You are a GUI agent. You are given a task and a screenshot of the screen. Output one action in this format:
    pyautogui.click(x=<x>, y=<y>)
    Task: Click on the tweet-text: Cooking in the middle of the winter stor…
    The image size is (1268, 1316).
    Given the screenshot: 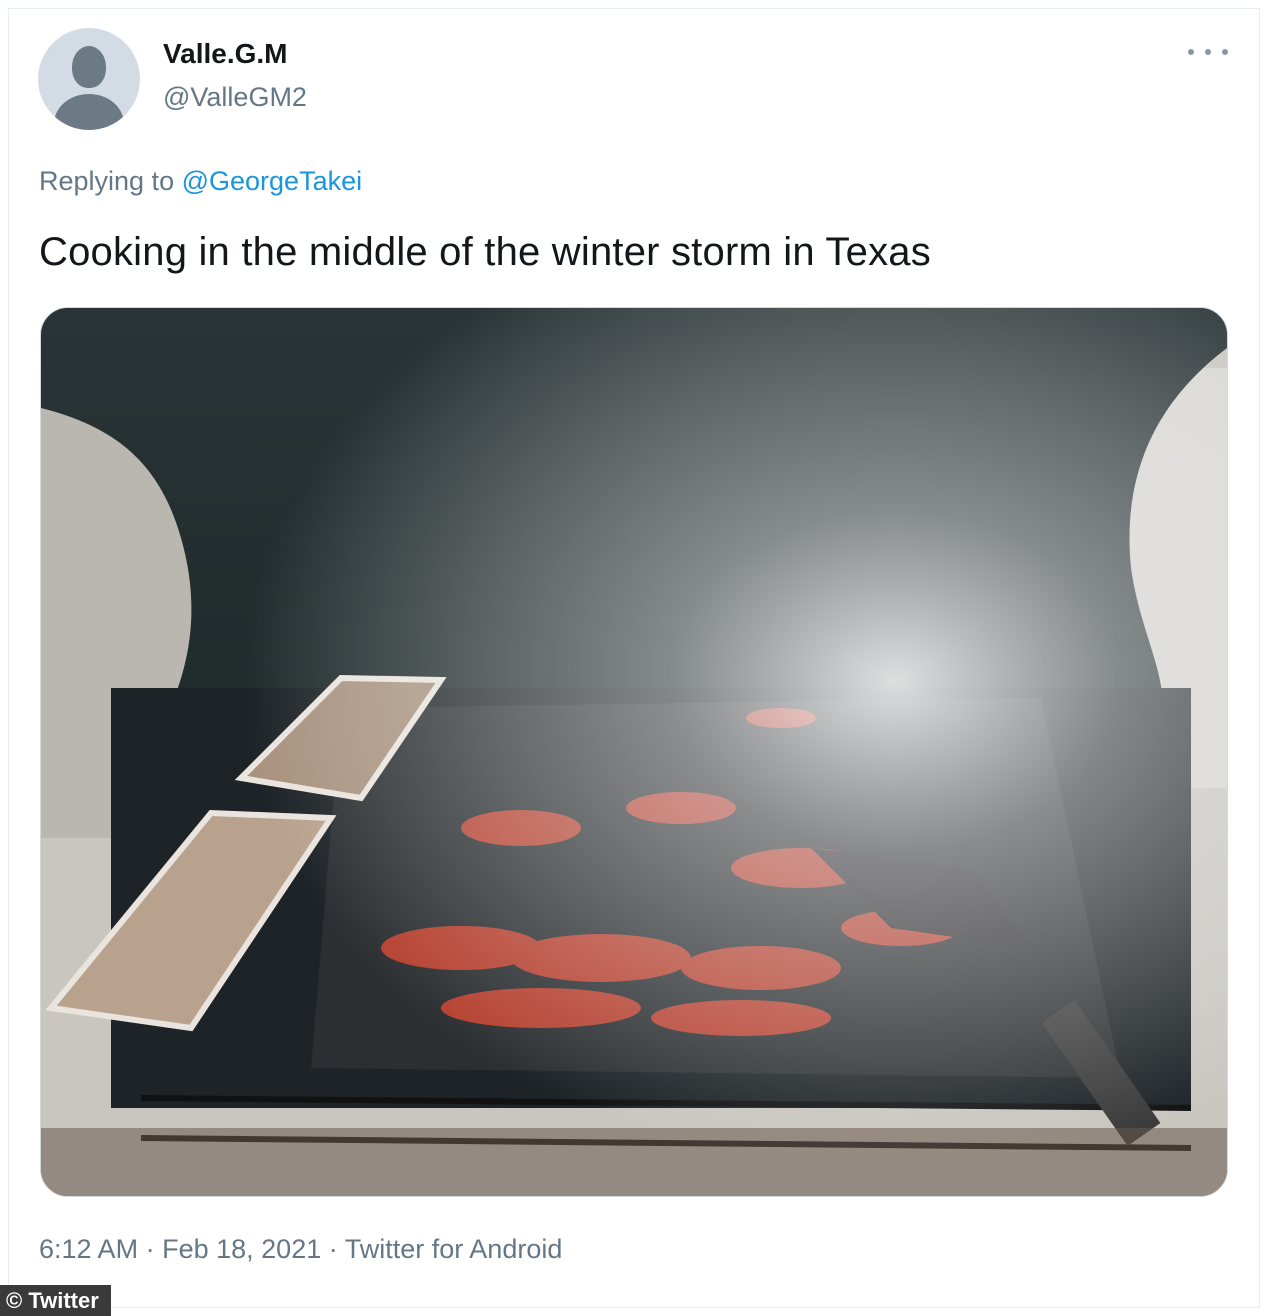 What is the action you would take?
    pyautogui.click(x=485, y=252)
    